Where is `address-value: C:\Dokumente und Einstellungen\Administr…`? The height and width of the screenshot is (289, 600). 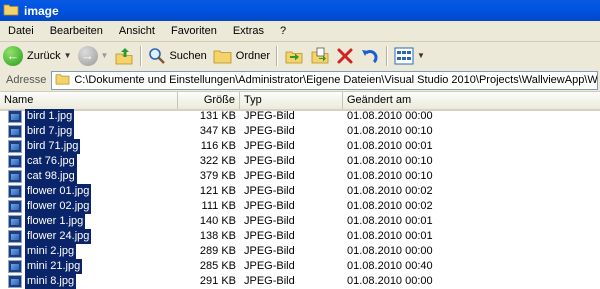
address-value: C:\Dokumente und Einstellungen\Administr… is located at coordinates (336, 80).